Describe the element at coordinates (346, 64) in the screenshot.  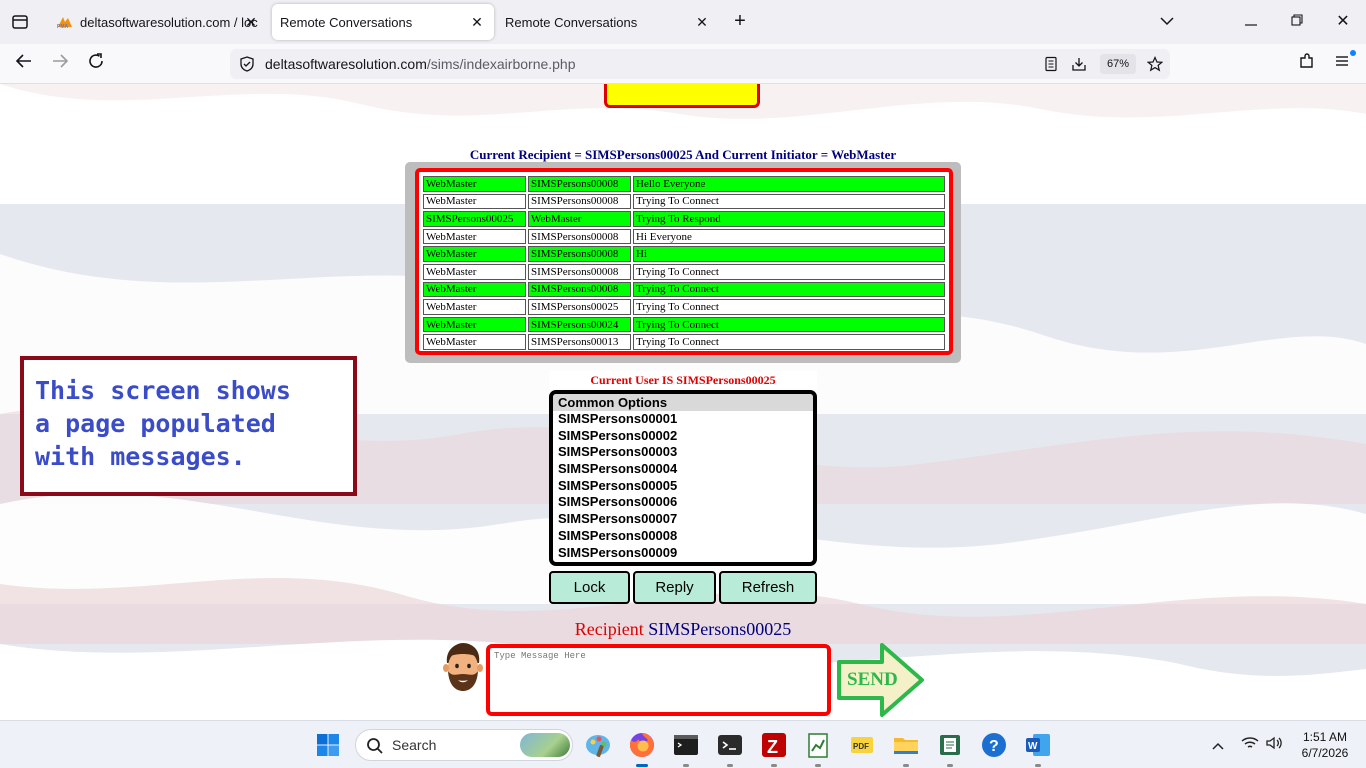
I see `url-domain: deltasoftwaresolution.com` at that location.